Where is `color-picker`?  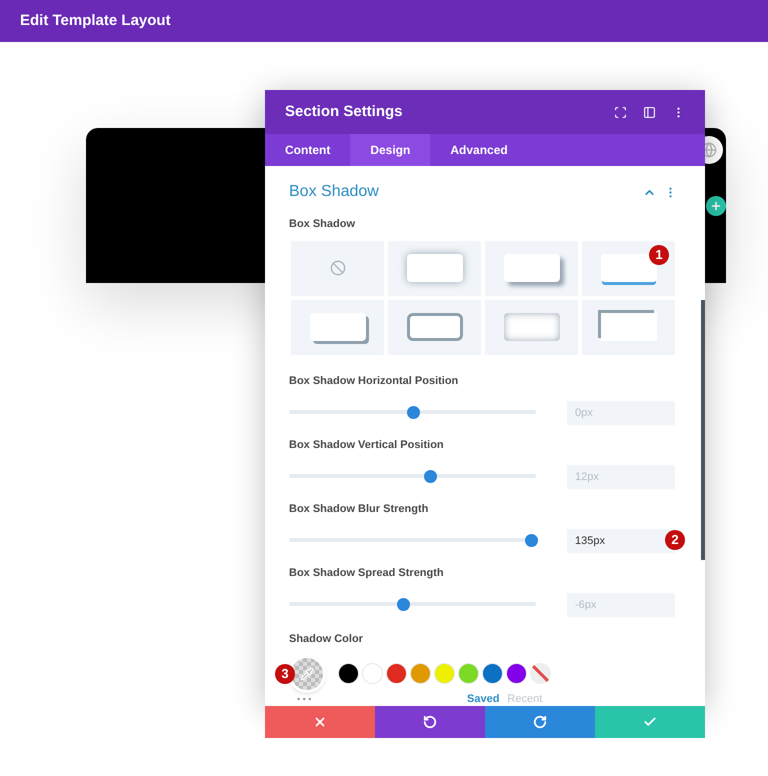 color-picker is located at coordinates (307, 674).